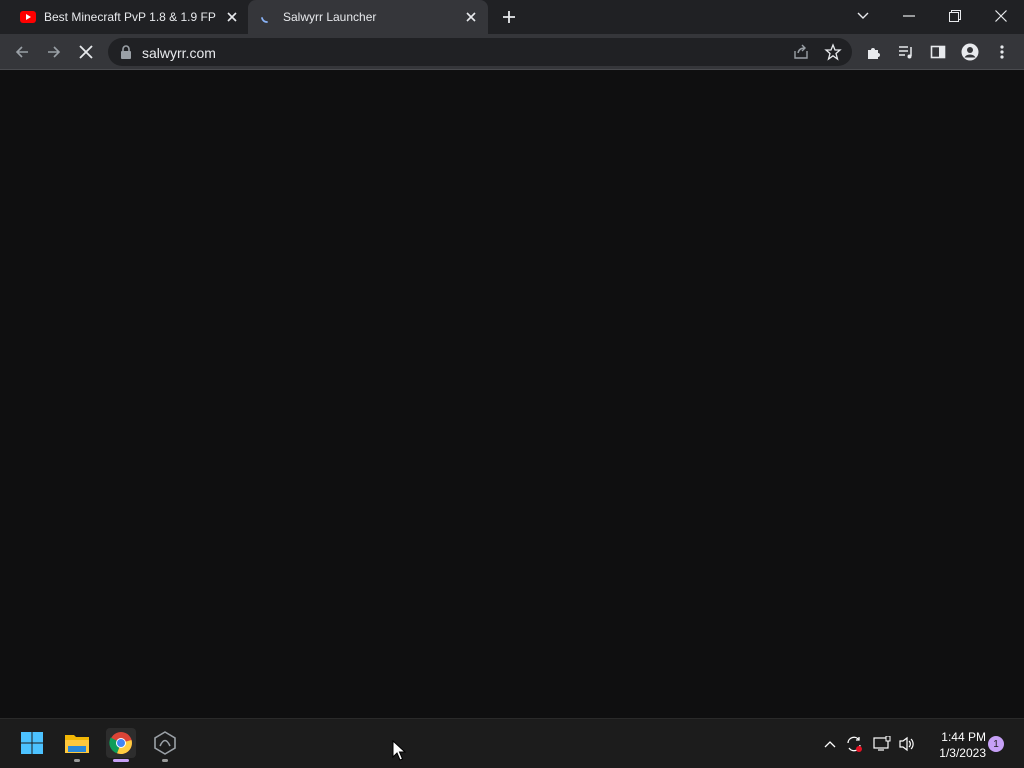 The height and width of the screenshot is (768, 1024). Describe the element at coordinates (399, 750) in the screenshot. I see `mouse-cursor-icon` at that location.